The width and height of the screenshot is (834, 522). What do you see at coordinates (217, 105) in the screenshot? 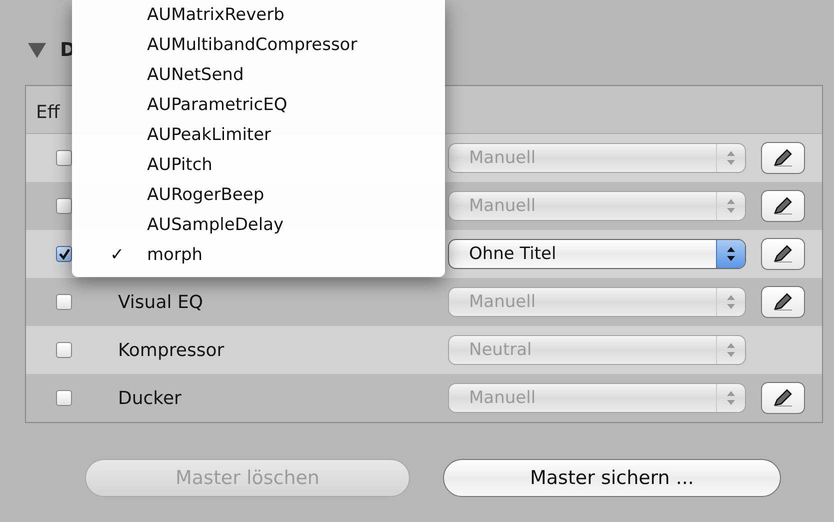
I see `menu-item: AUParametricEQ` at bounding box center [217, 105].